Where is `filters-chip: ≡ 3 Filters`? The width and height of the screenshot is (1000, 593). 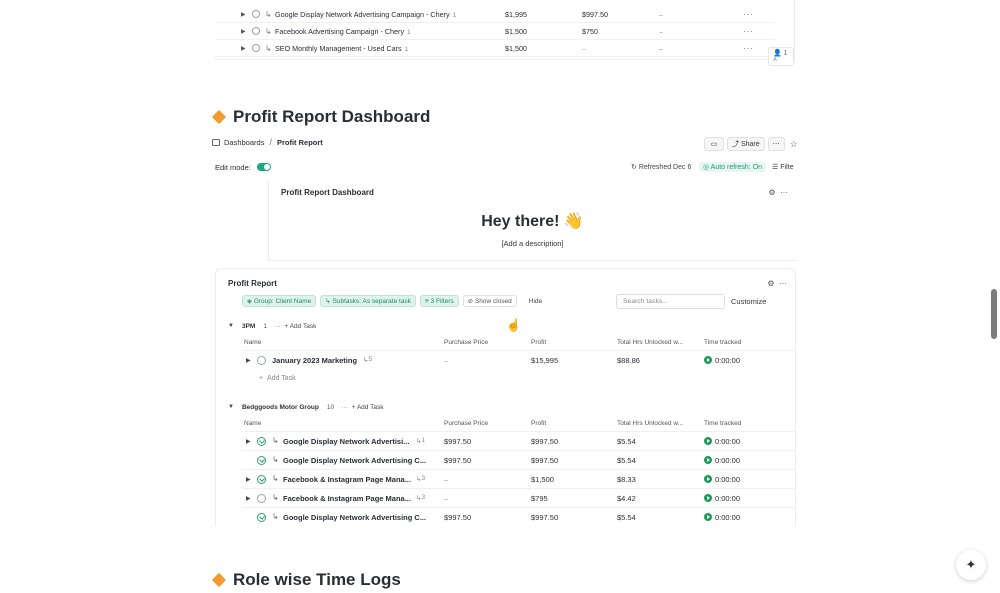 filters-chip: ≡ 3 Filters is located at coordinates (439, 301).